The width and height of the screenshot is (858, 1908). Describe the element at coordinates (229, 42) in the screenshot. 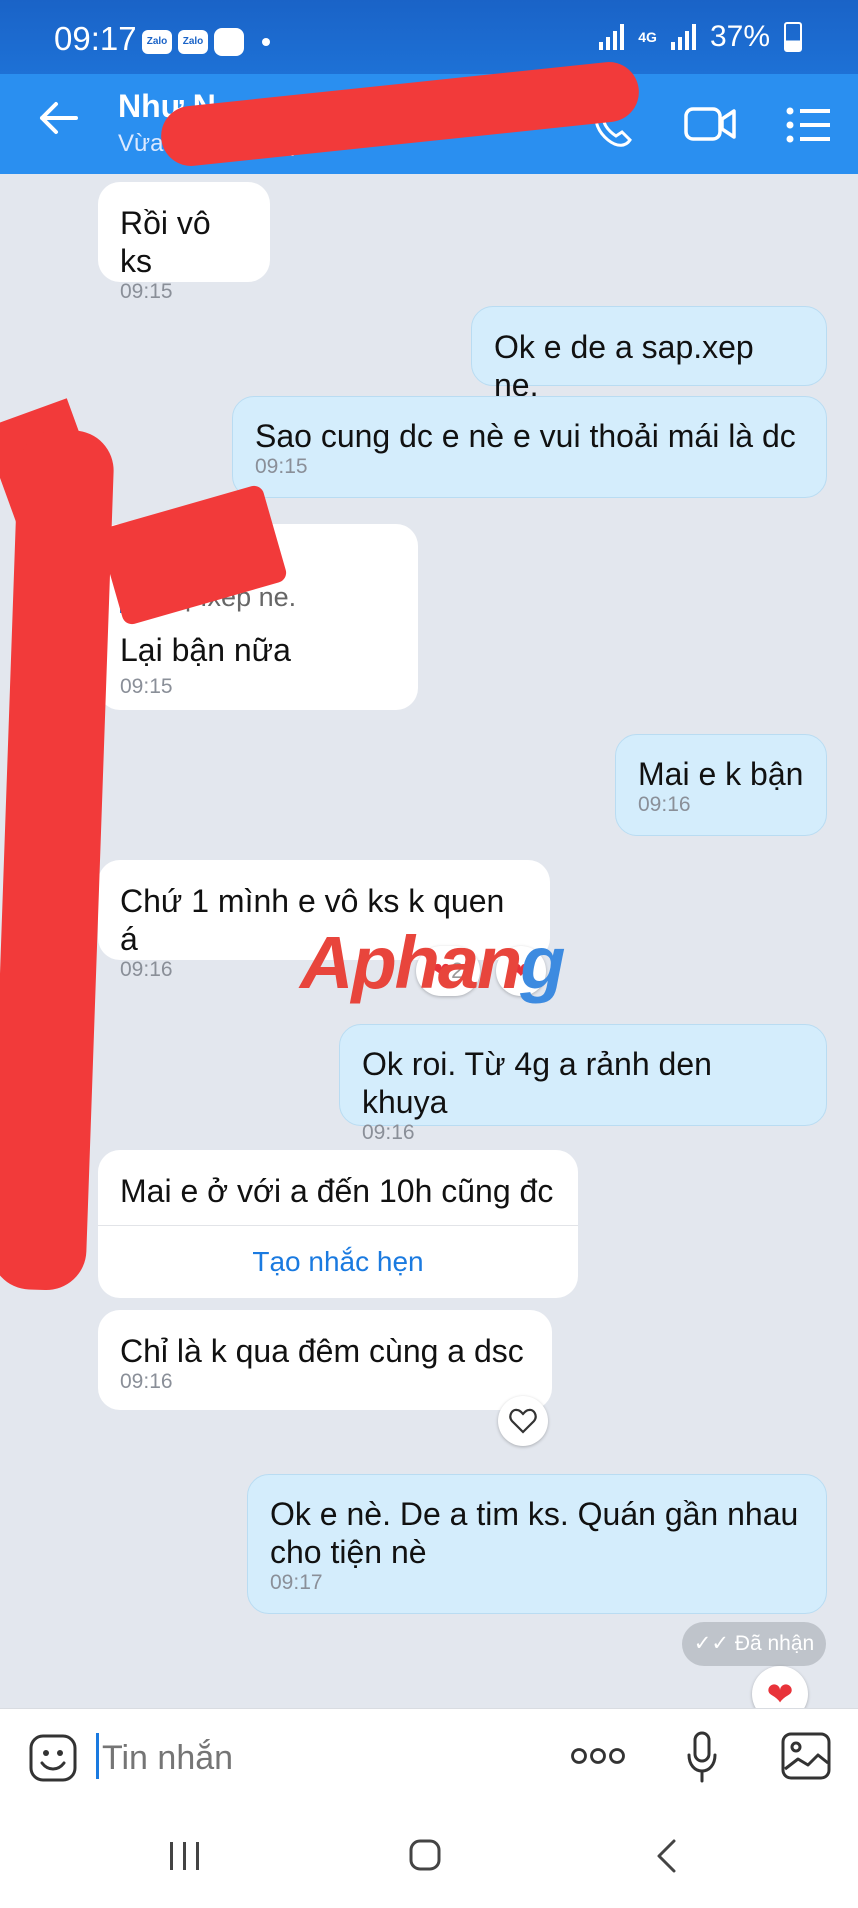

I see `hotspot-icon` at that location.